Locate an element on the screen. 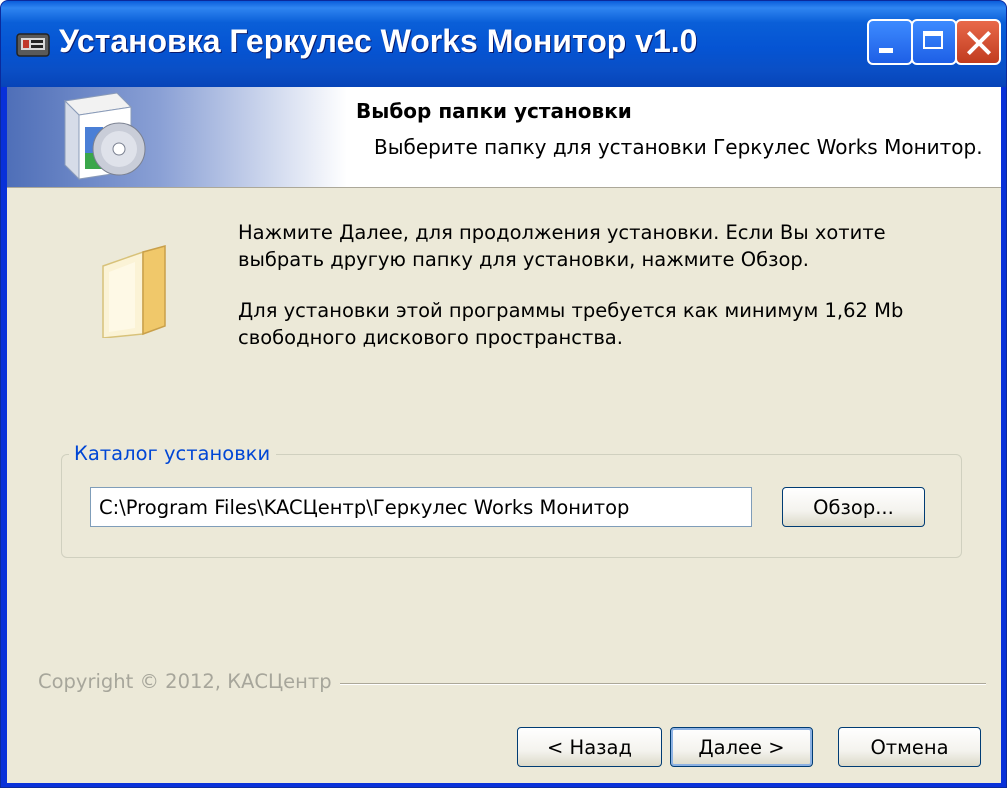 The image size is (1007, 788). header-title: Выбор папки установки is located at coordinates (494, 111).